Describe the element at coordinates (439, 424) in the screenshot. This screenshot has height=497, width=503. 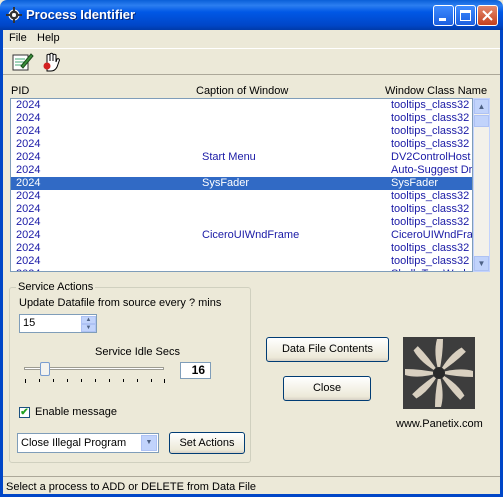
I see `website-url: www.Panetix.com` at that location.